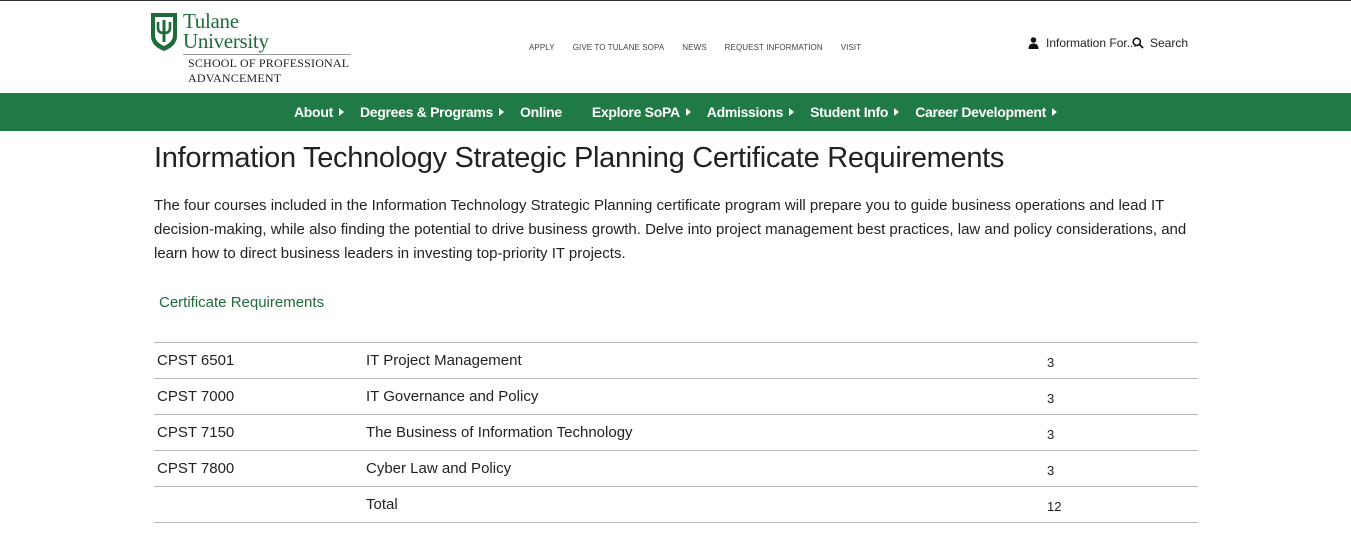 Image resolution: width=1351 pixels, height=555 pixels. I want to click on course-code: CPST 6501, so click(258, 360).